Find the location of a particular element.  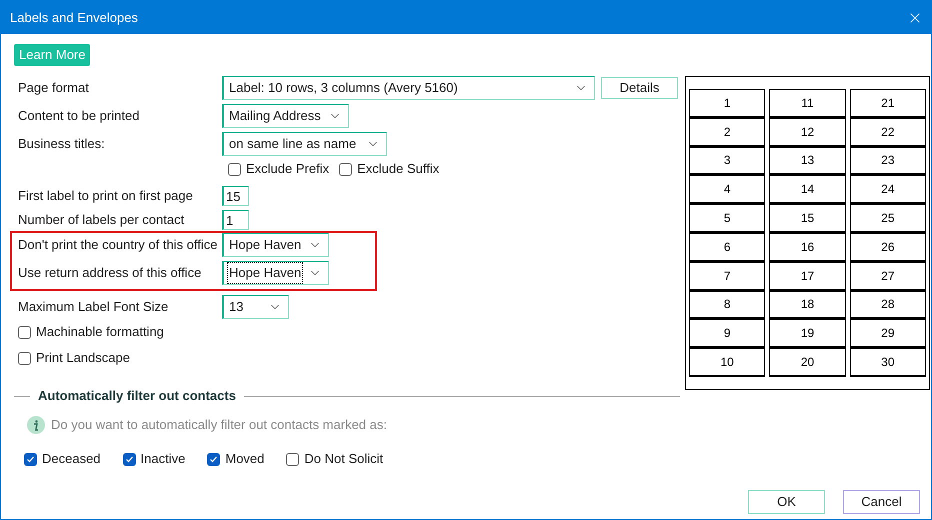

label-cell: 6 is located at coordinates (727, 247).